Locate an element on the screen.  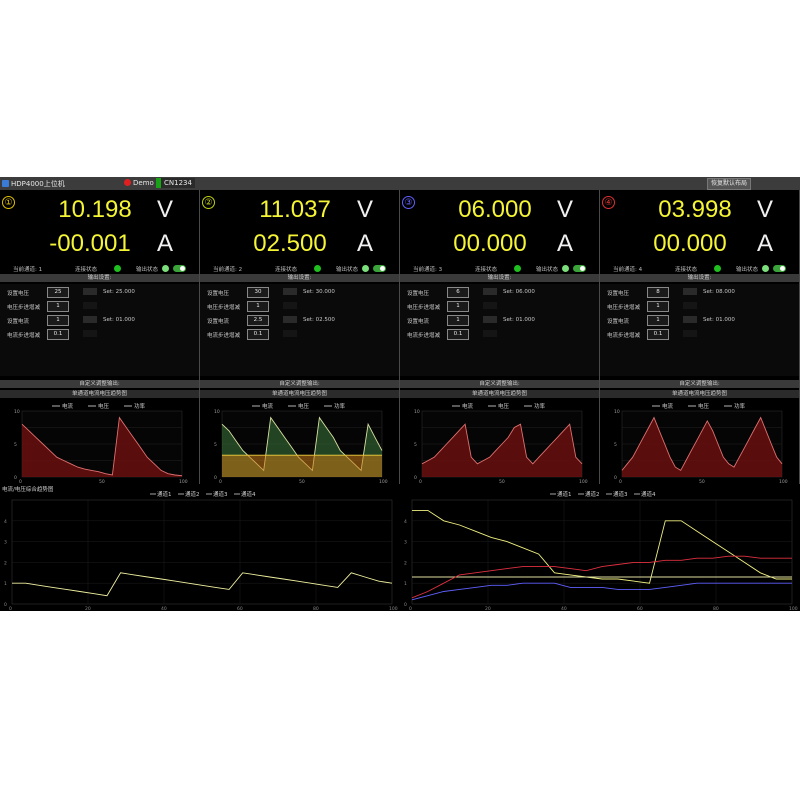
legend-label: 通道1 is located at coordinates (564, 494).